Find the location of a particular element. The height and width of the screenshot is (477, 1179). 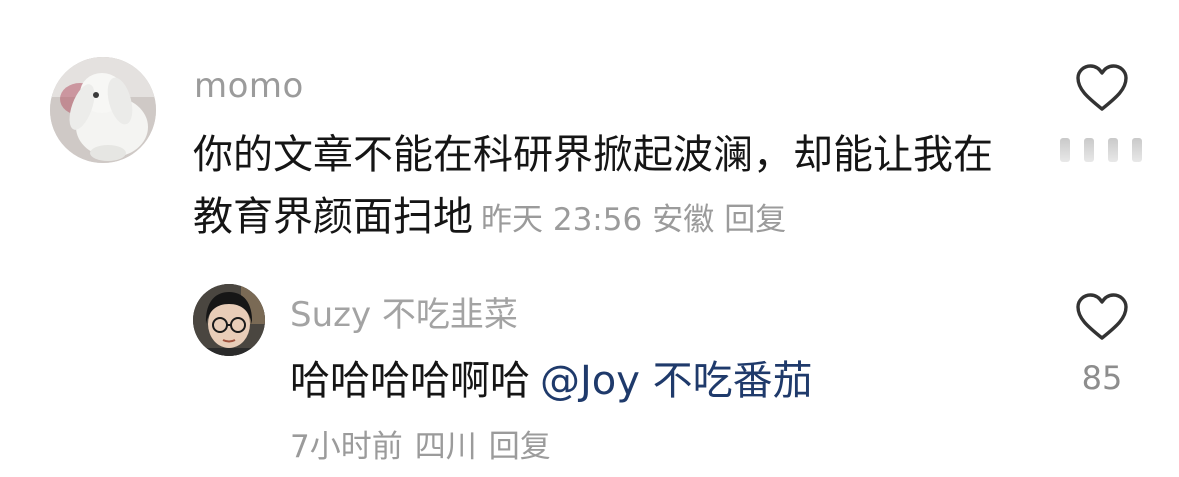

reply-location: 四川 is located at coordinates (445, 447).